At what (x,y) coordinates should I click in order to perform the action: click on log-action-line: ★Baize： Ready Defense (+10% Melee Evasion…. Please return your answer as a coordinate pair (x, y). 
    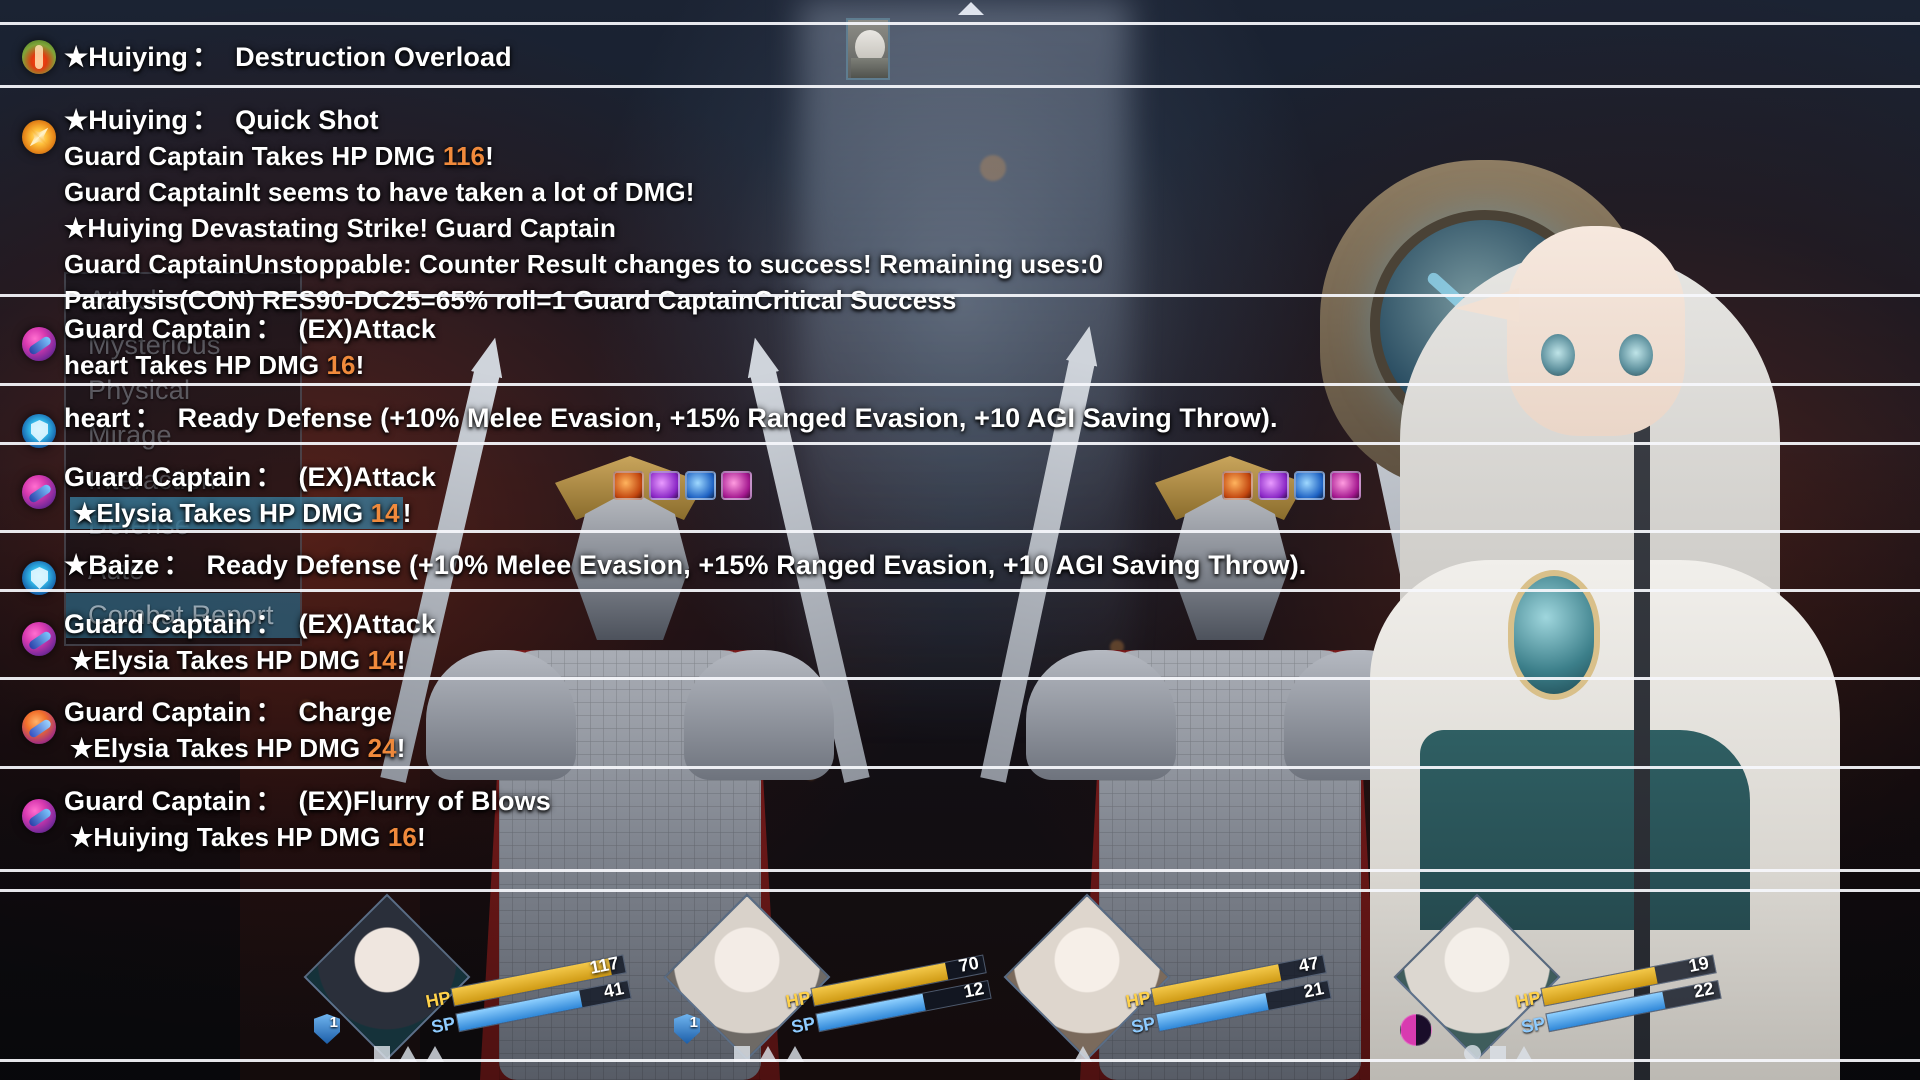
    Looking at the image, I should click on (960, 565).